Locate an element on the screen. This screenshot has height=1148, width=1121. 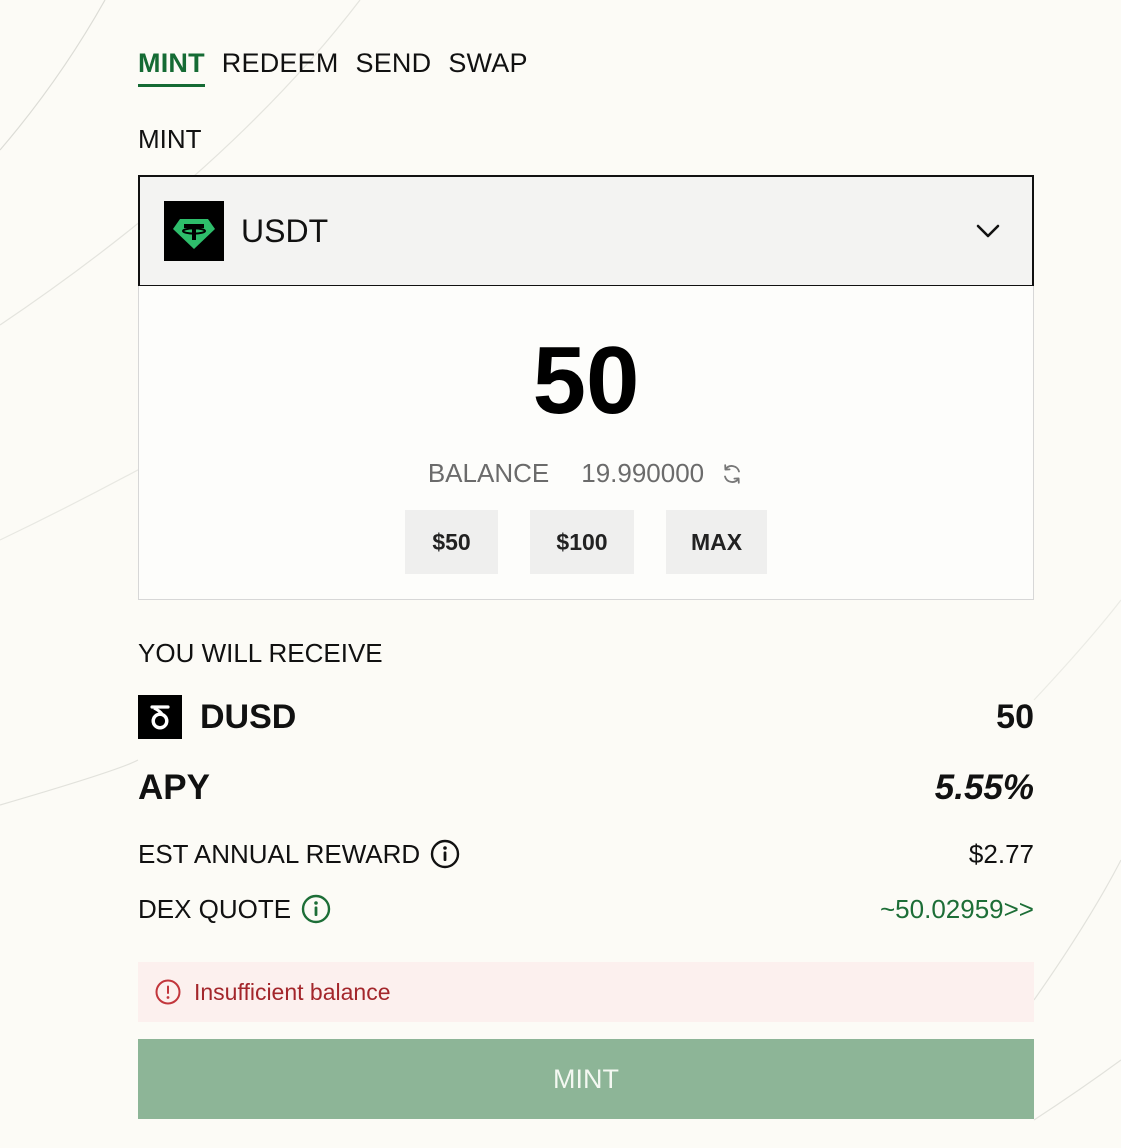
balance-label: BALANCE is located at coordinates (488, 473).